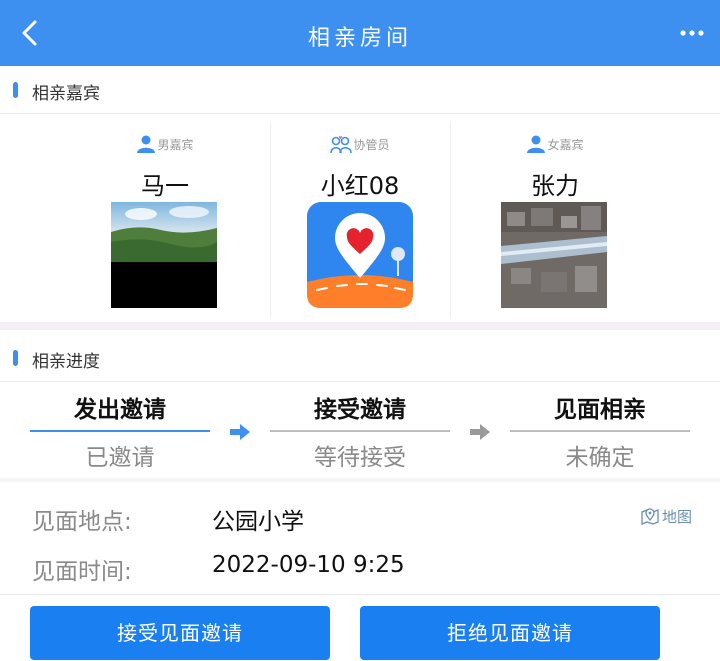 The width and height of the screenshot is (720, 661). Describe the element at coordinates (120, 410) in the screenshot. I see `step-title: 发出邀请` at that location.